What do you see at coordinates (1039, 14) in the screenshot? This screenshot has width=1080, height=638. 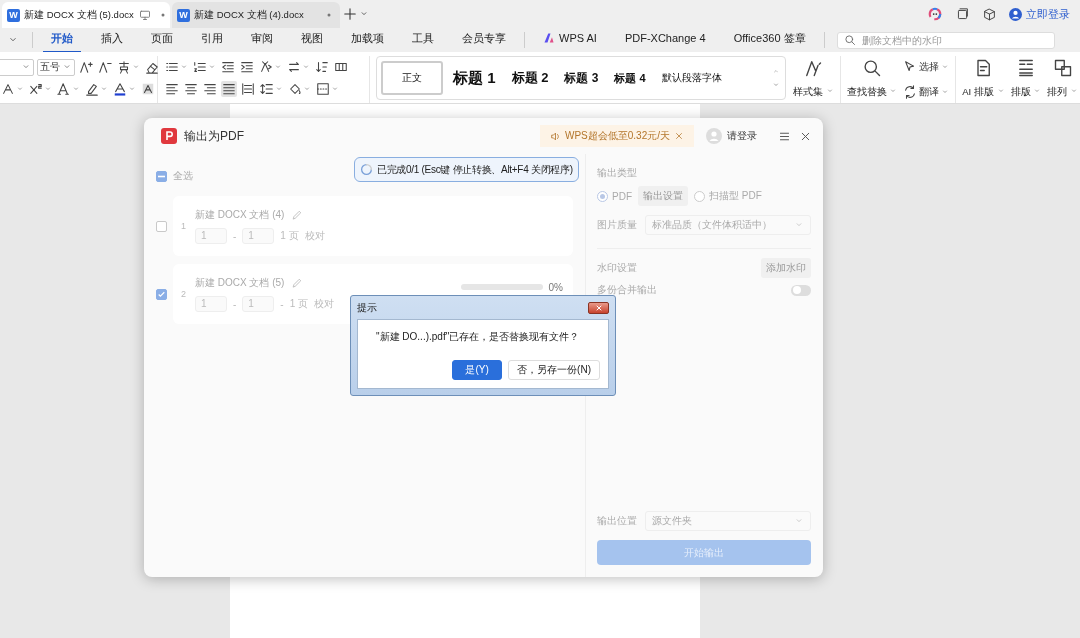 I see `login-link: 立即登录` at bounding box center [1039, 14].